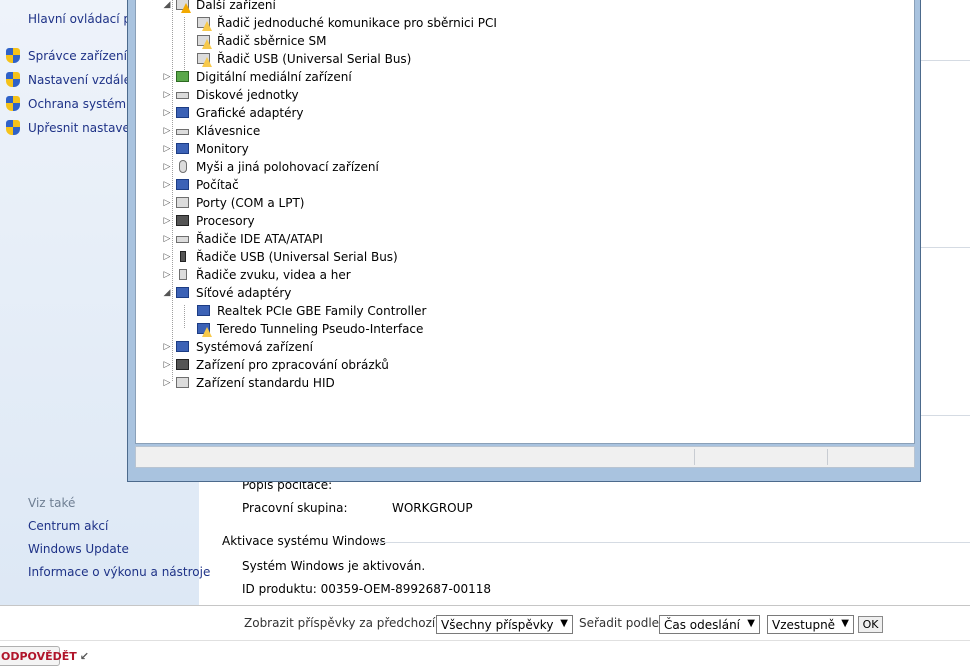 Image resolution: width=970 pixels, height=666 pixels. What do you see at coordinates (257, 77) in the screenshot?
I see `tree-node-media-devices: ▷ Digitální mediální zařízení` at bounding box center [257, 77].